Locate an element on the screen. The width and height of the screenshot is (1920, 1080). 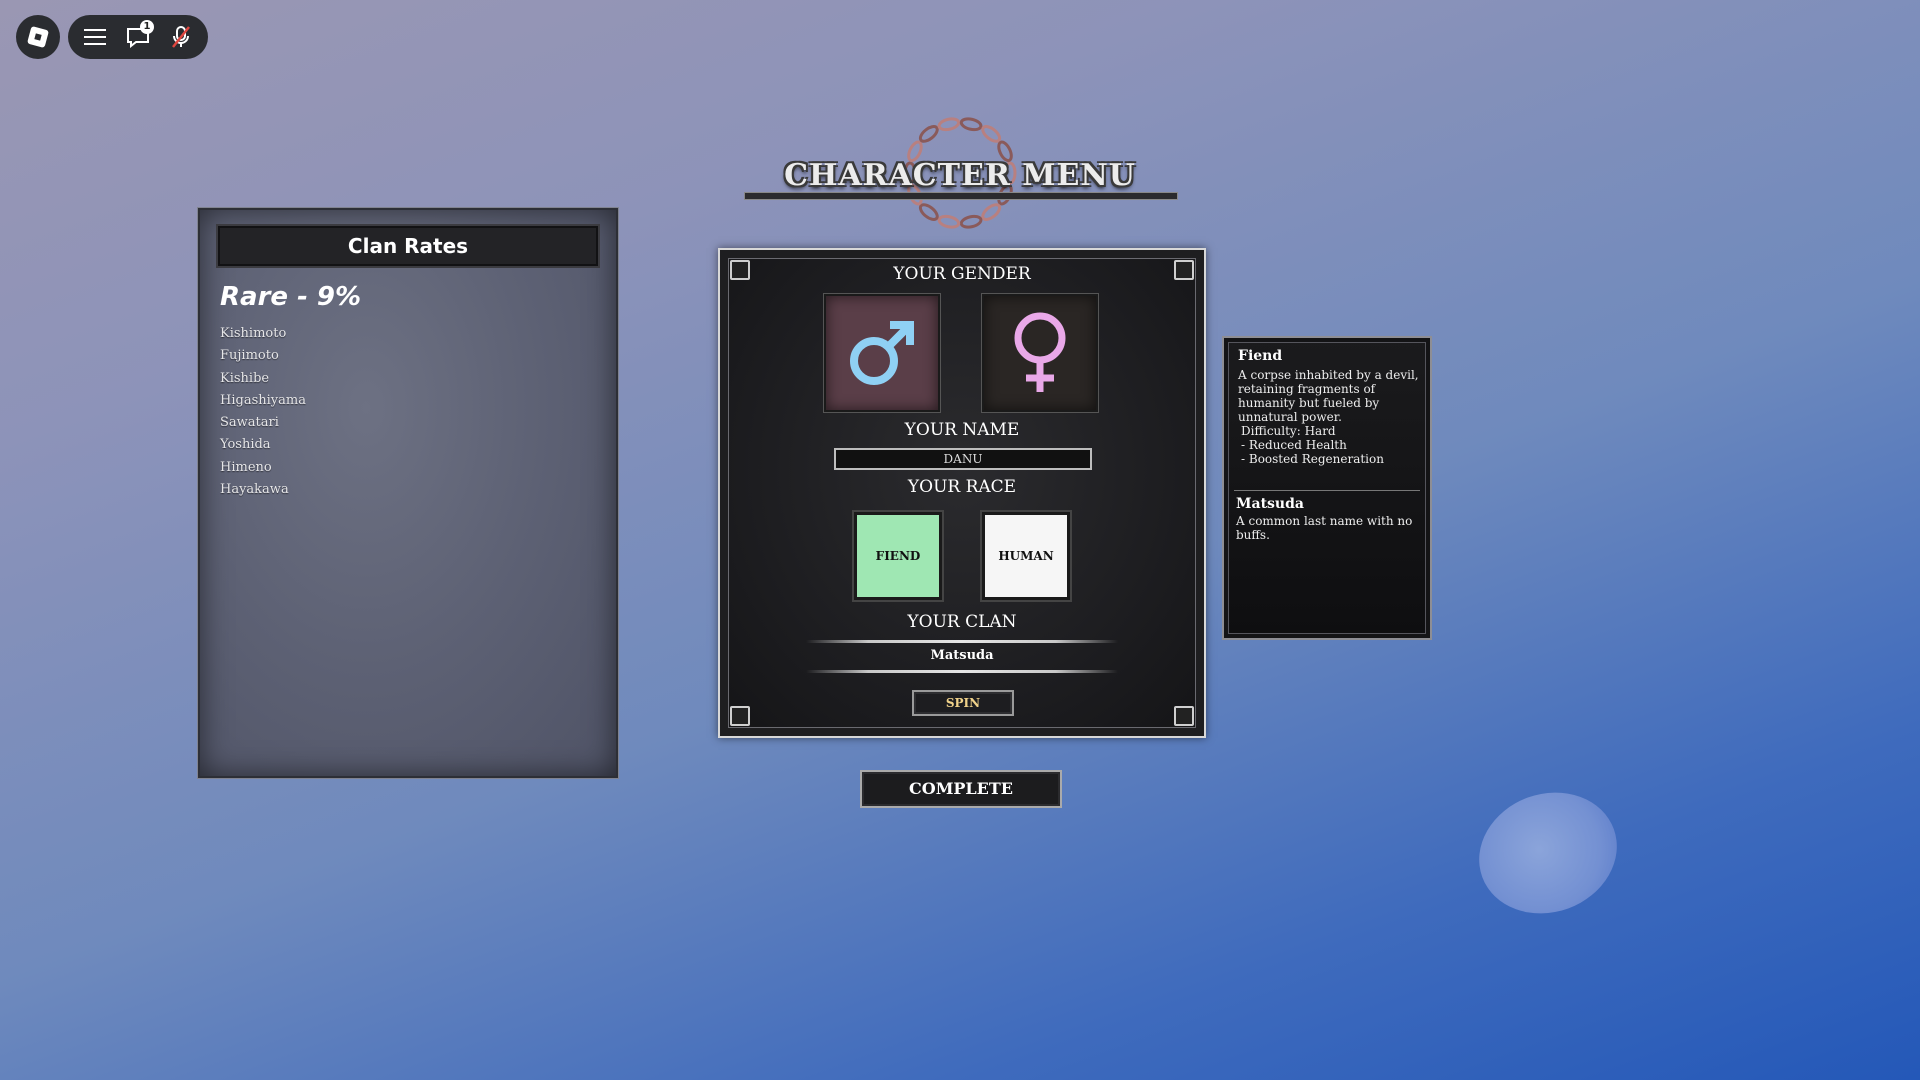
roblox-logo-icon is located at coordinates (38, 37).